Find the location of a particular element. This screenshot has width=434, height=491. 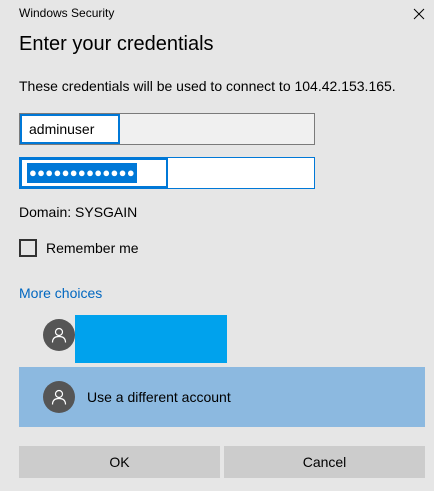

remember-me-option: Remember me is located at coordinates (79, 248).